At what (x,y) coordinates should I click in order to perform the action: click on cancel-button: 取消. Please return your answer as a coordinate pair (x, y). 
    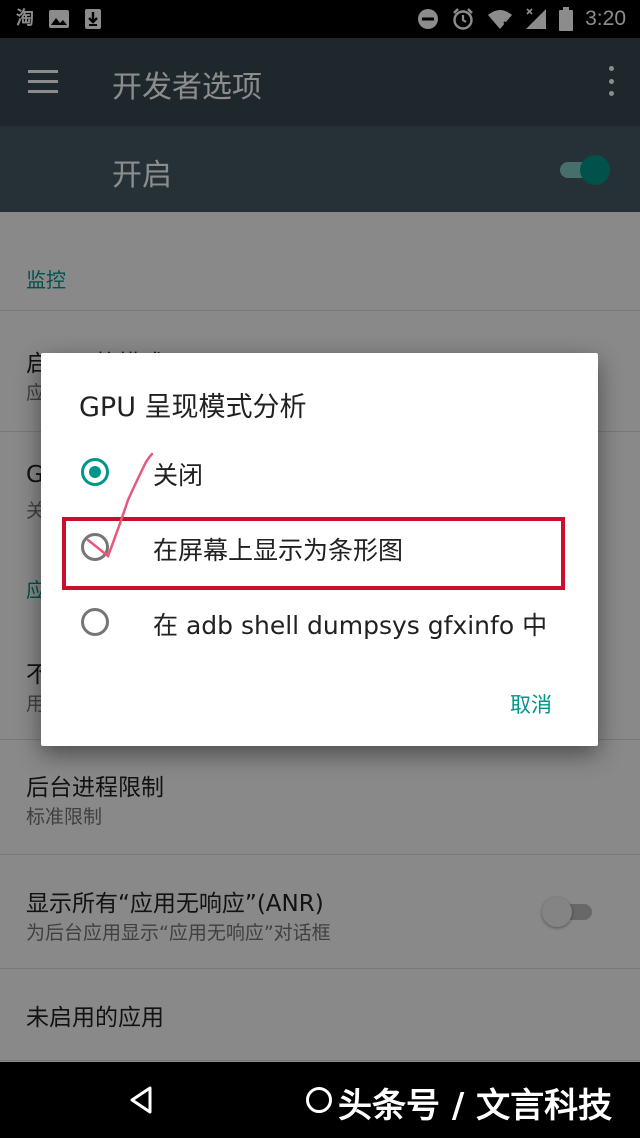
    Looking at the image, I should click on (531, 704).